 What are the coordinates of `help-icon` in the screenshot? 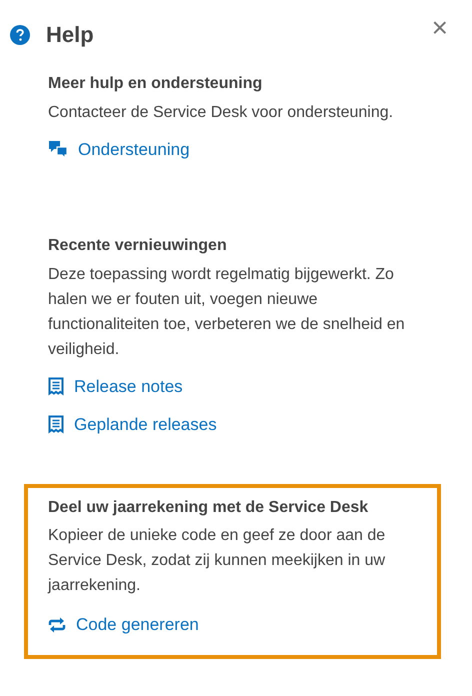 It's located at (20, 35).